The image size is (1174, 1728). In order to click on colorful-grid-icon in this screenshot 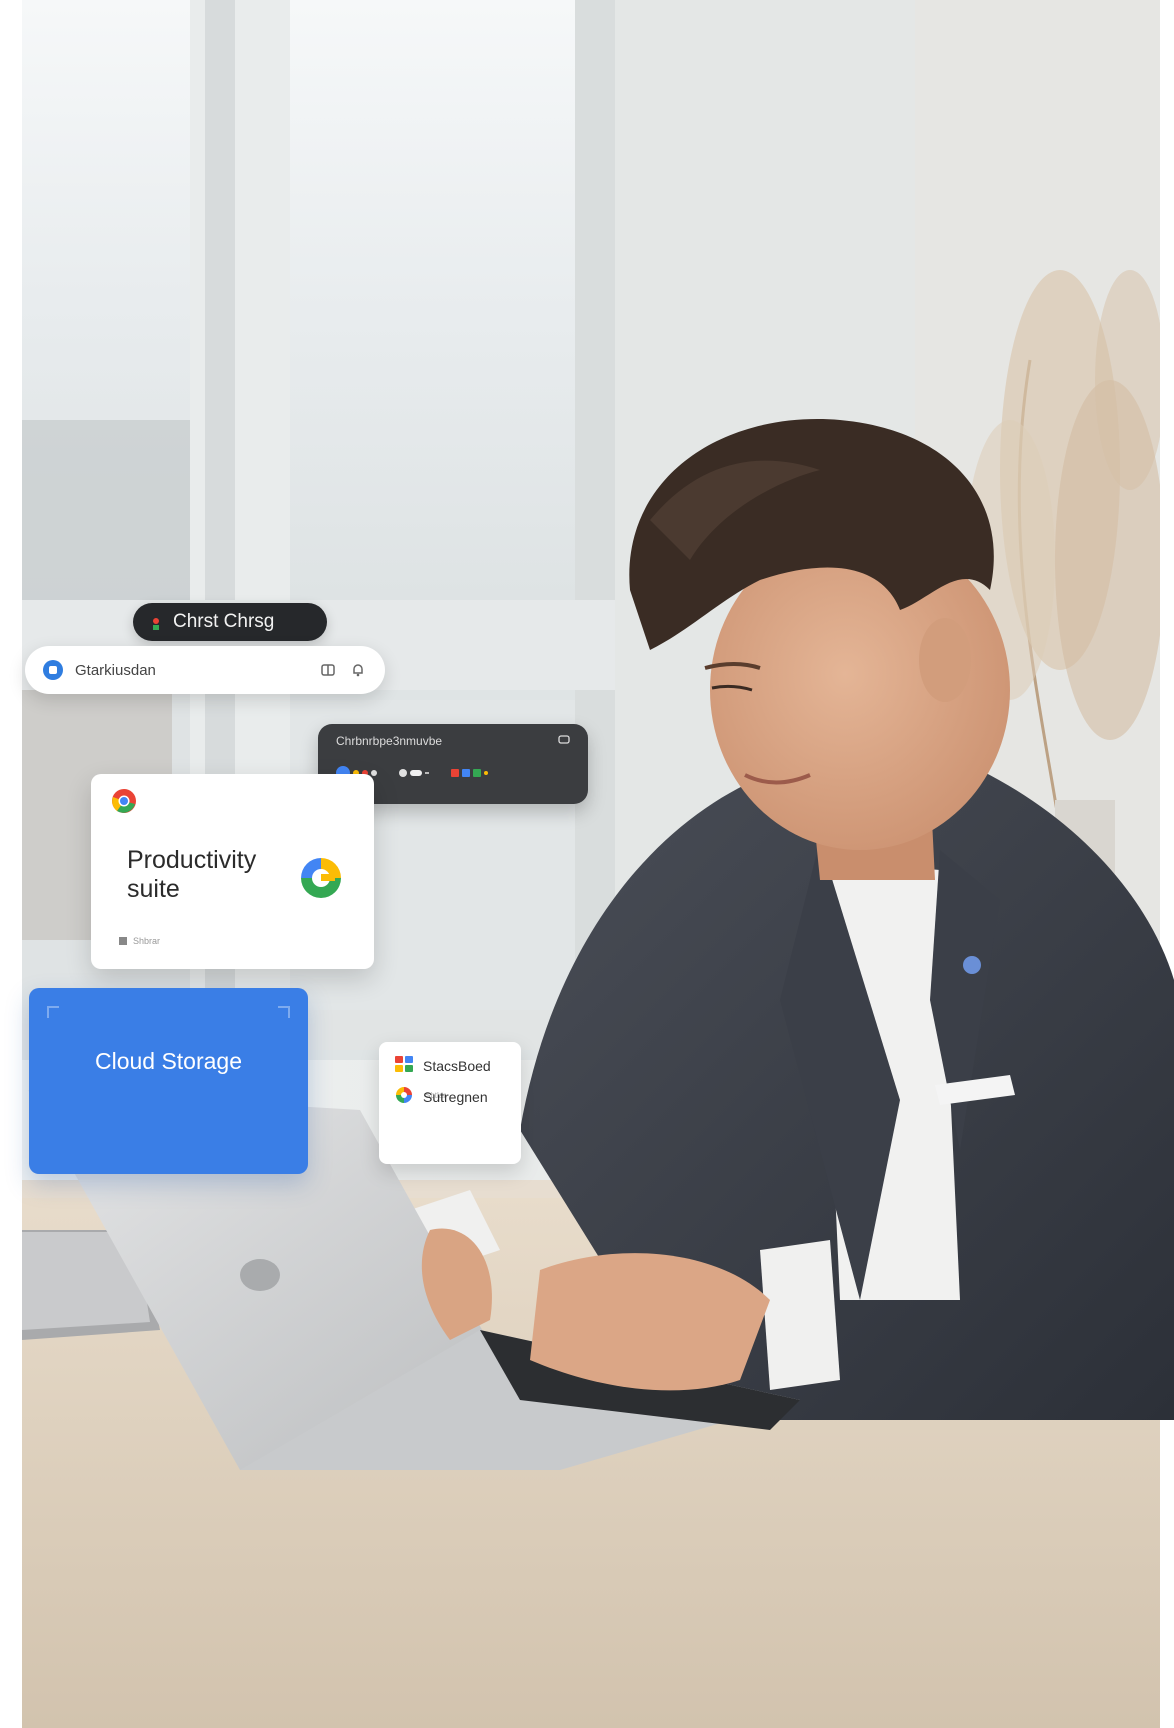, I will do `click(404, 1065)`.